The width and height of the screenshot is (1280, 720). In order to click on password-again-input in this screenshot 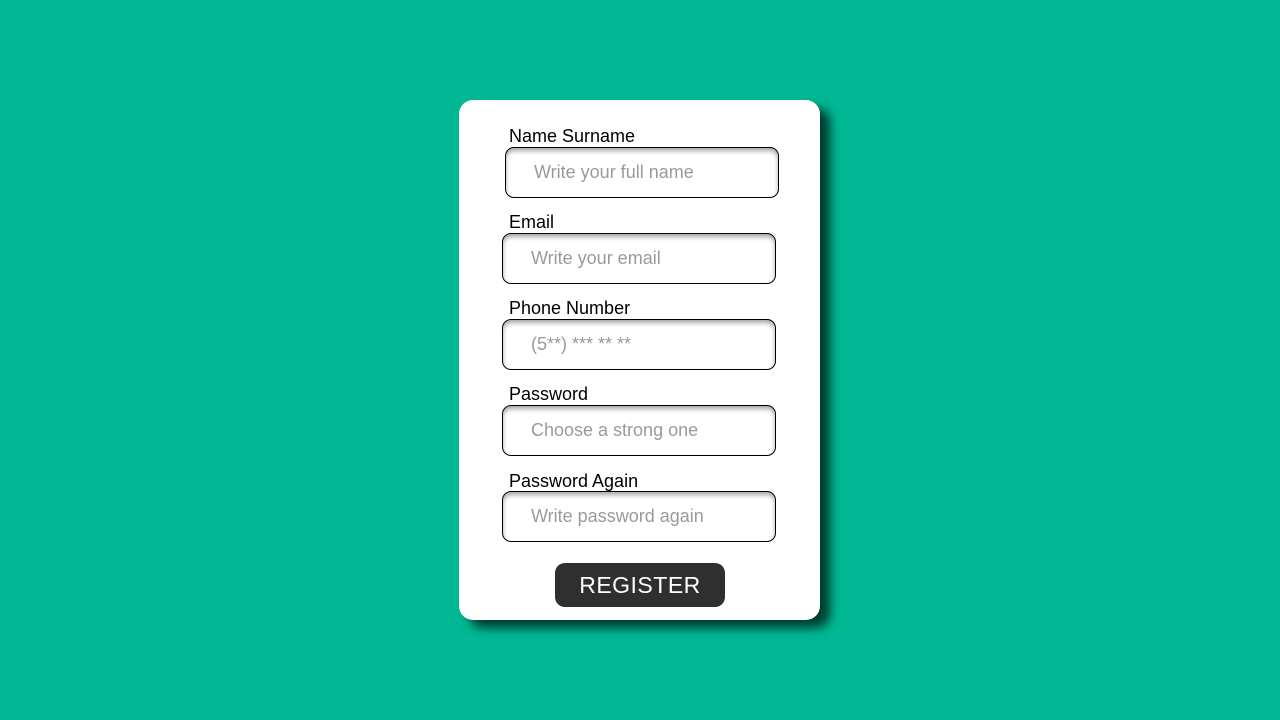, I will do `click(639, 516)`.